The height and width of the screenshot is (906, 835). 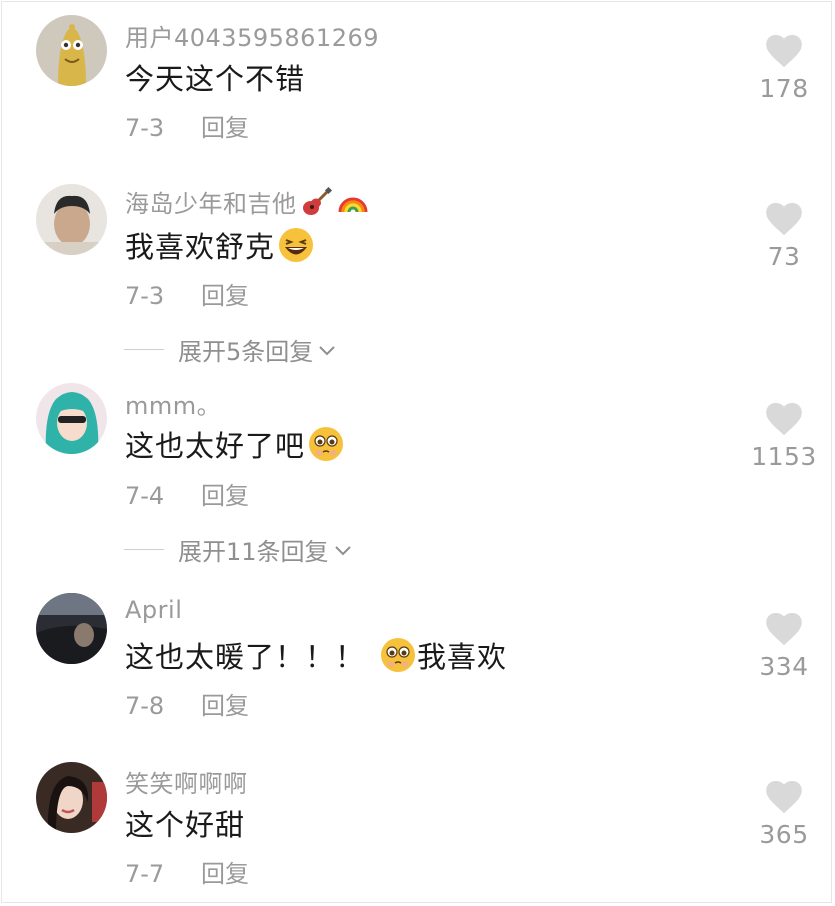 I want to click on comment-text: 今天这个不错, so click(x=215, y=79).